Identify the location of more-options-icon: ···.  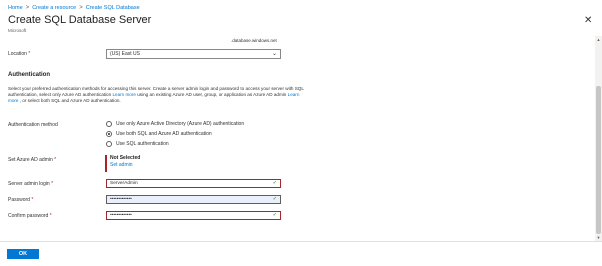
(142, 18).